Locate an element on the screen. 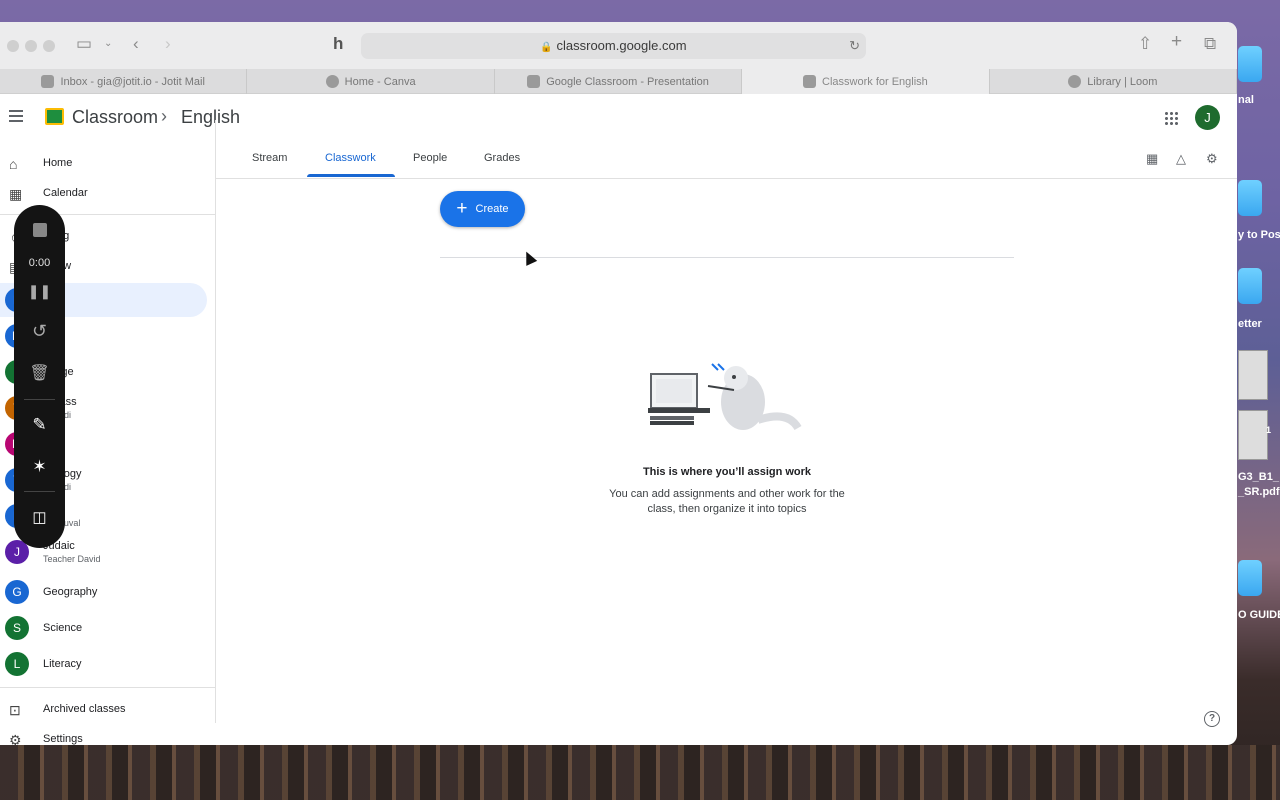  close-window-button is located at coordinates (13, 46).